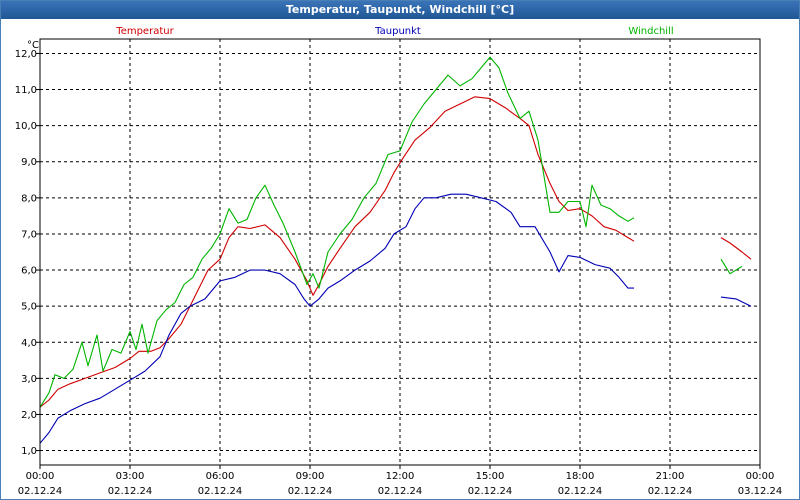  I want to click on y-tick-label: 3,0, so click(29, 379).